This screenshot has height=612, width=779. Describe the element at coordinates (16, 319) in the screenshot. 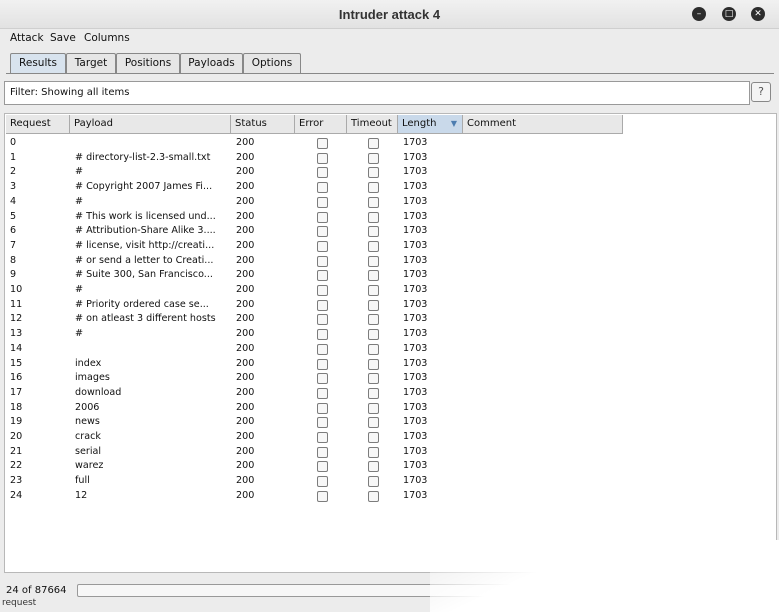

I see `cell-request: 12` at that location.